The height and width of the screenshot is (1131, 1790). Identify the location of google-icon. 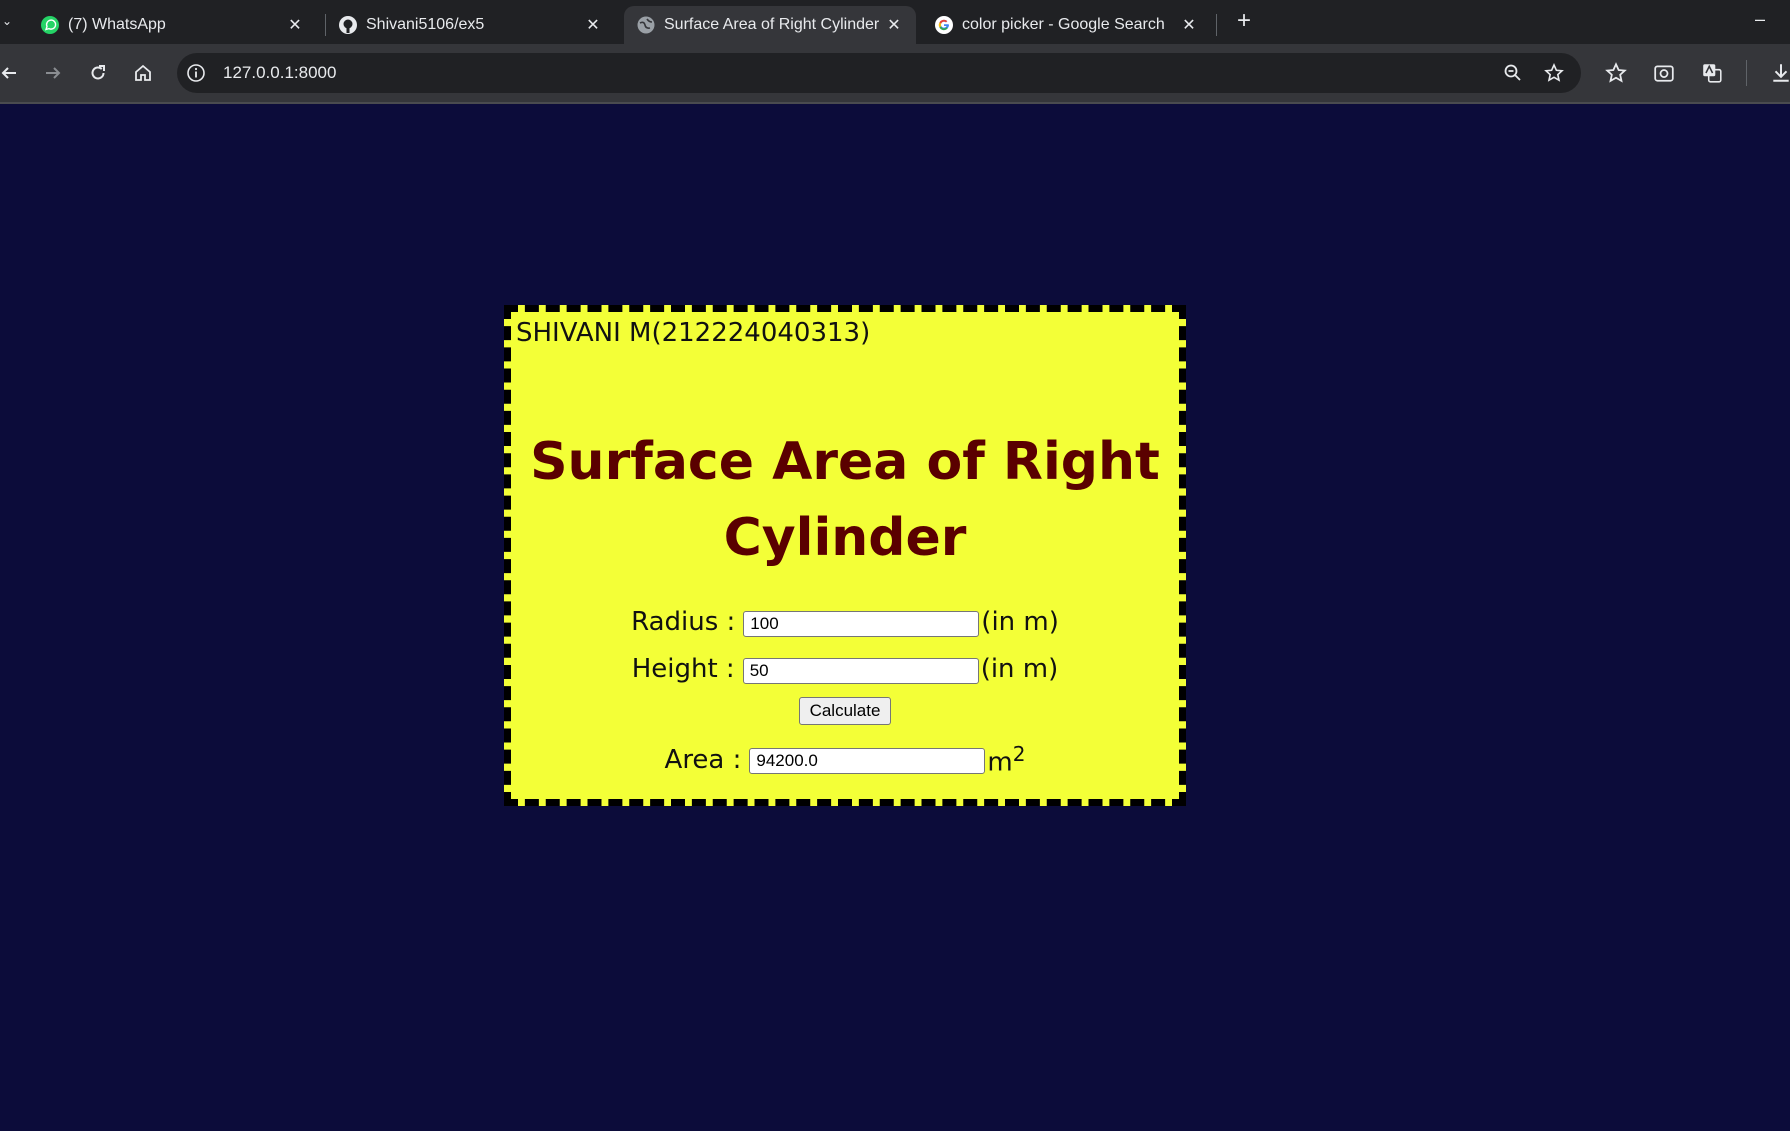
(944, 25).